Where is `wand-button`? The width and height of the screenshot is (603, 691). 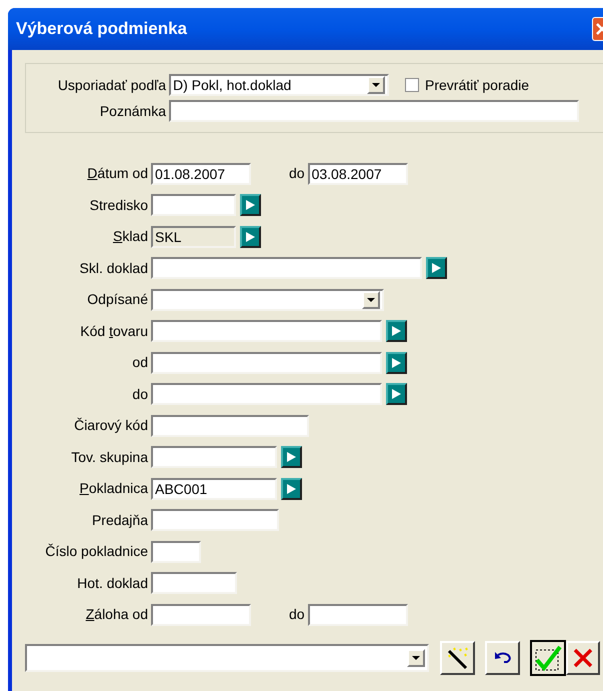
wand-button is located at coordinates (457, 657).